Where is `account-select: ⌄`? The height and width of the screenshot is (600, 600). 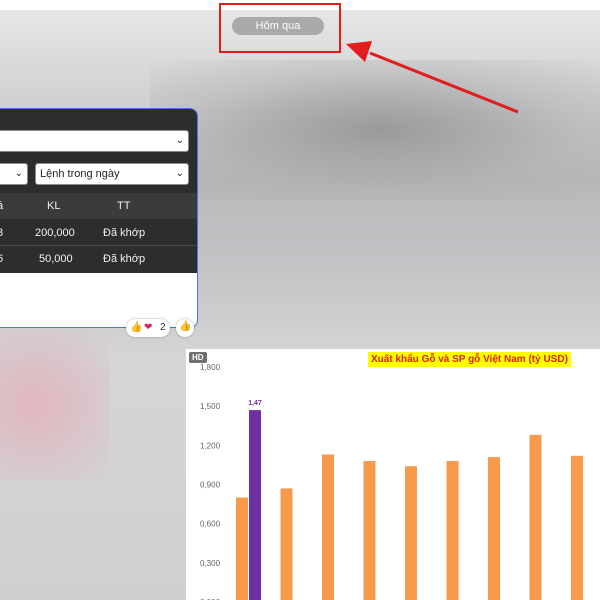 account-select: ⌄ is located at coordinates (94, 141).